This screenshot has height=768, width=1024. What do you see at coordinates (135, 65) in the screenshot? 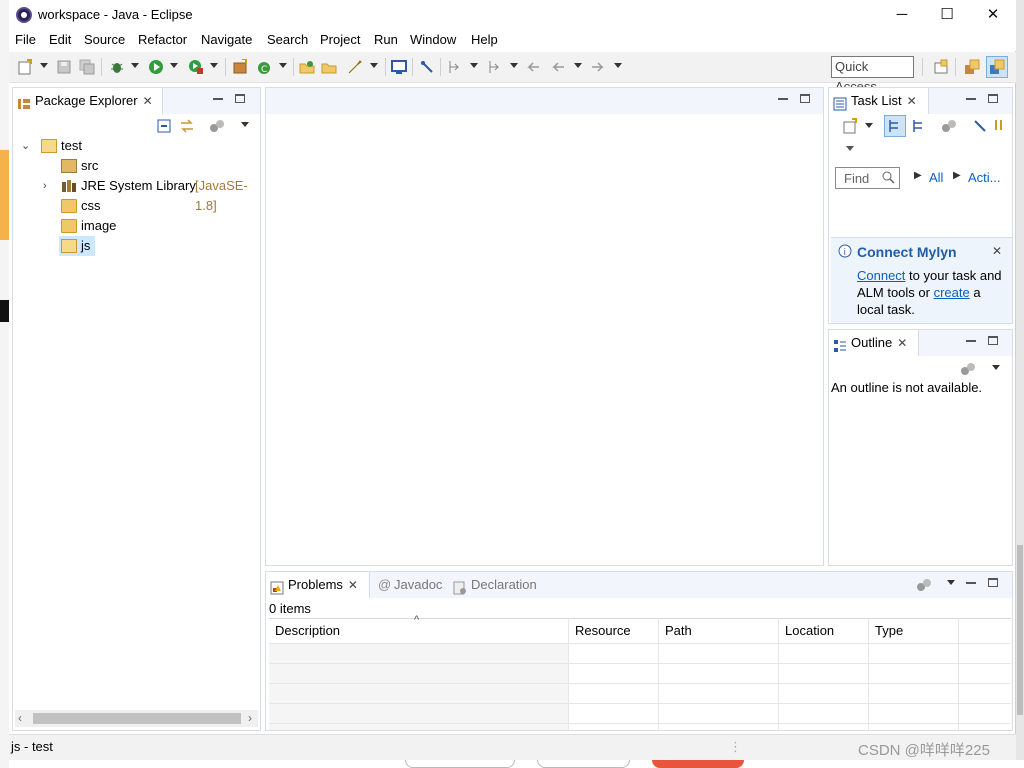
I see `debug-dropdown-icon` at bounding box center [135, 65].